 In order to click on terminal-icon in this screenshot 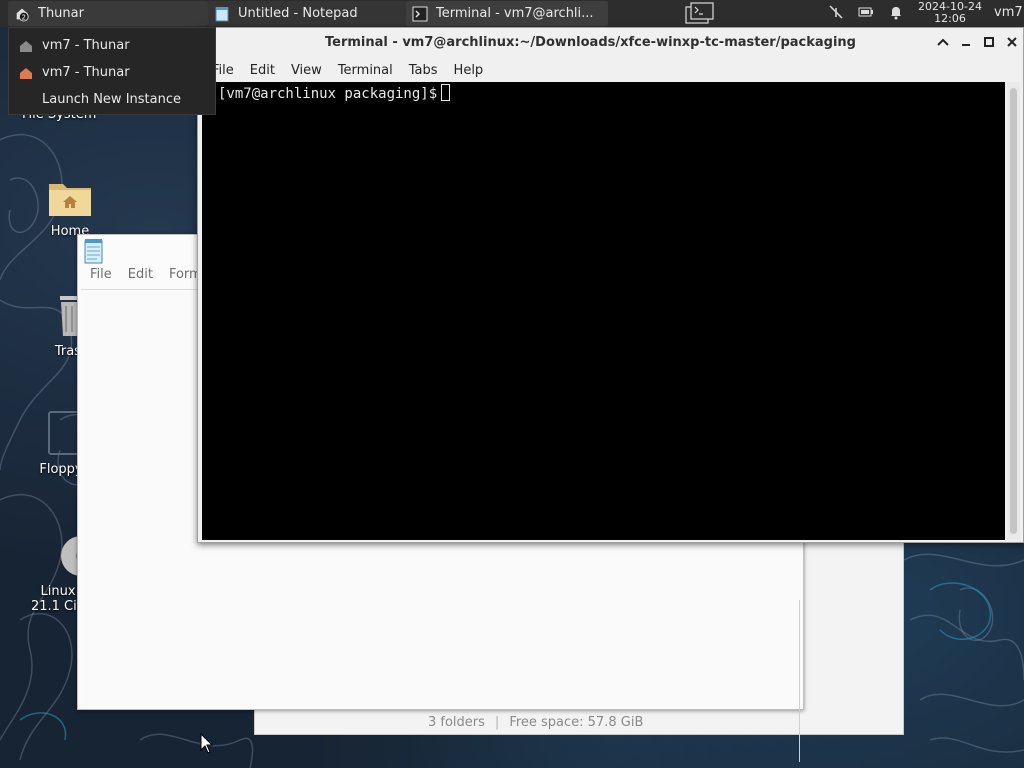, I will do `click(420, 13)`.